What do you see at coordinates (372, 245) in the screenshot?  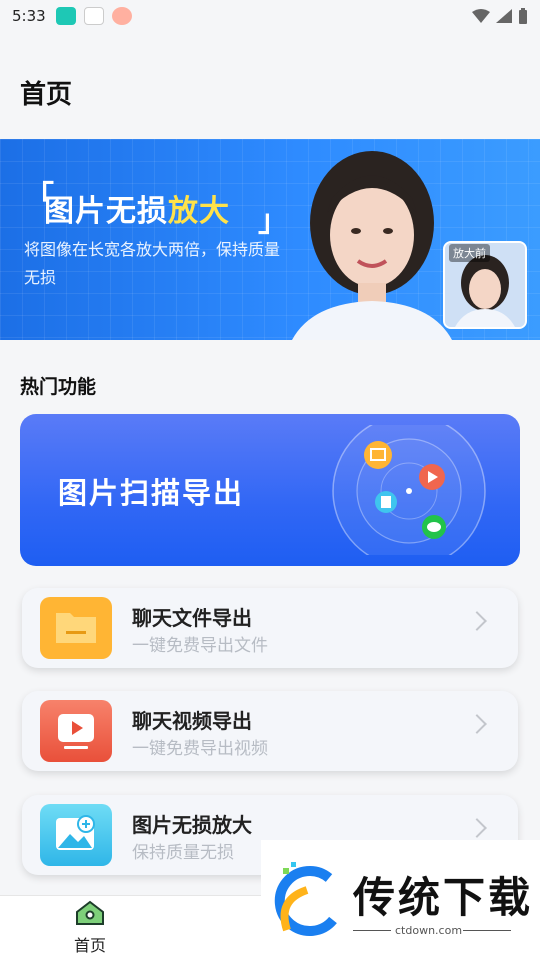 I see `banner-portrait-image` at bounding box center [372, 245].